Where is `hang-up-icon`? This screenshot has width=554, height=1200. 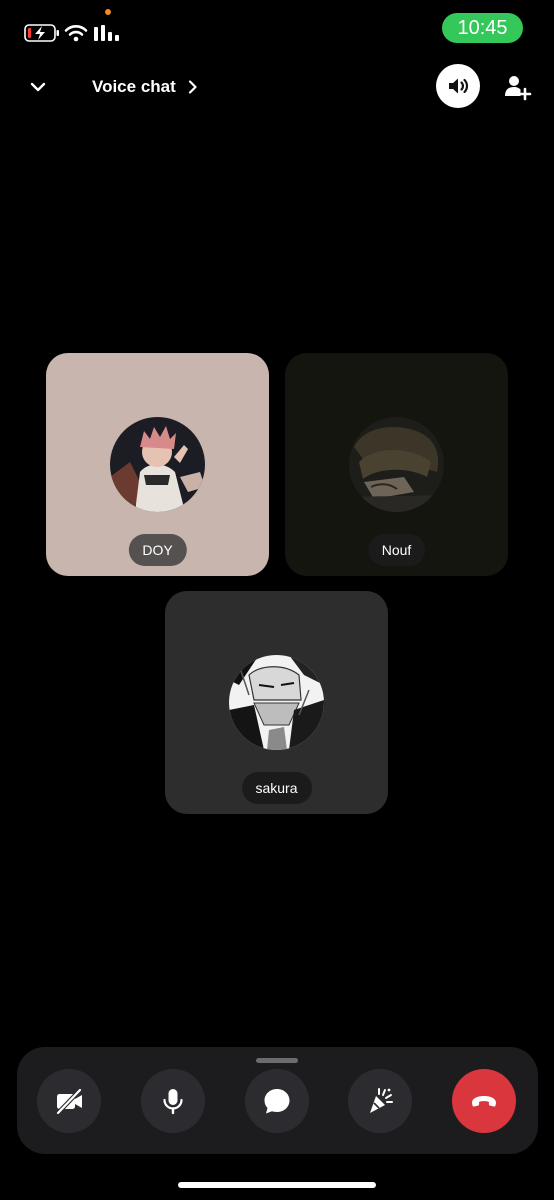 hang-up-icon is located at coordinates (484, 1101).